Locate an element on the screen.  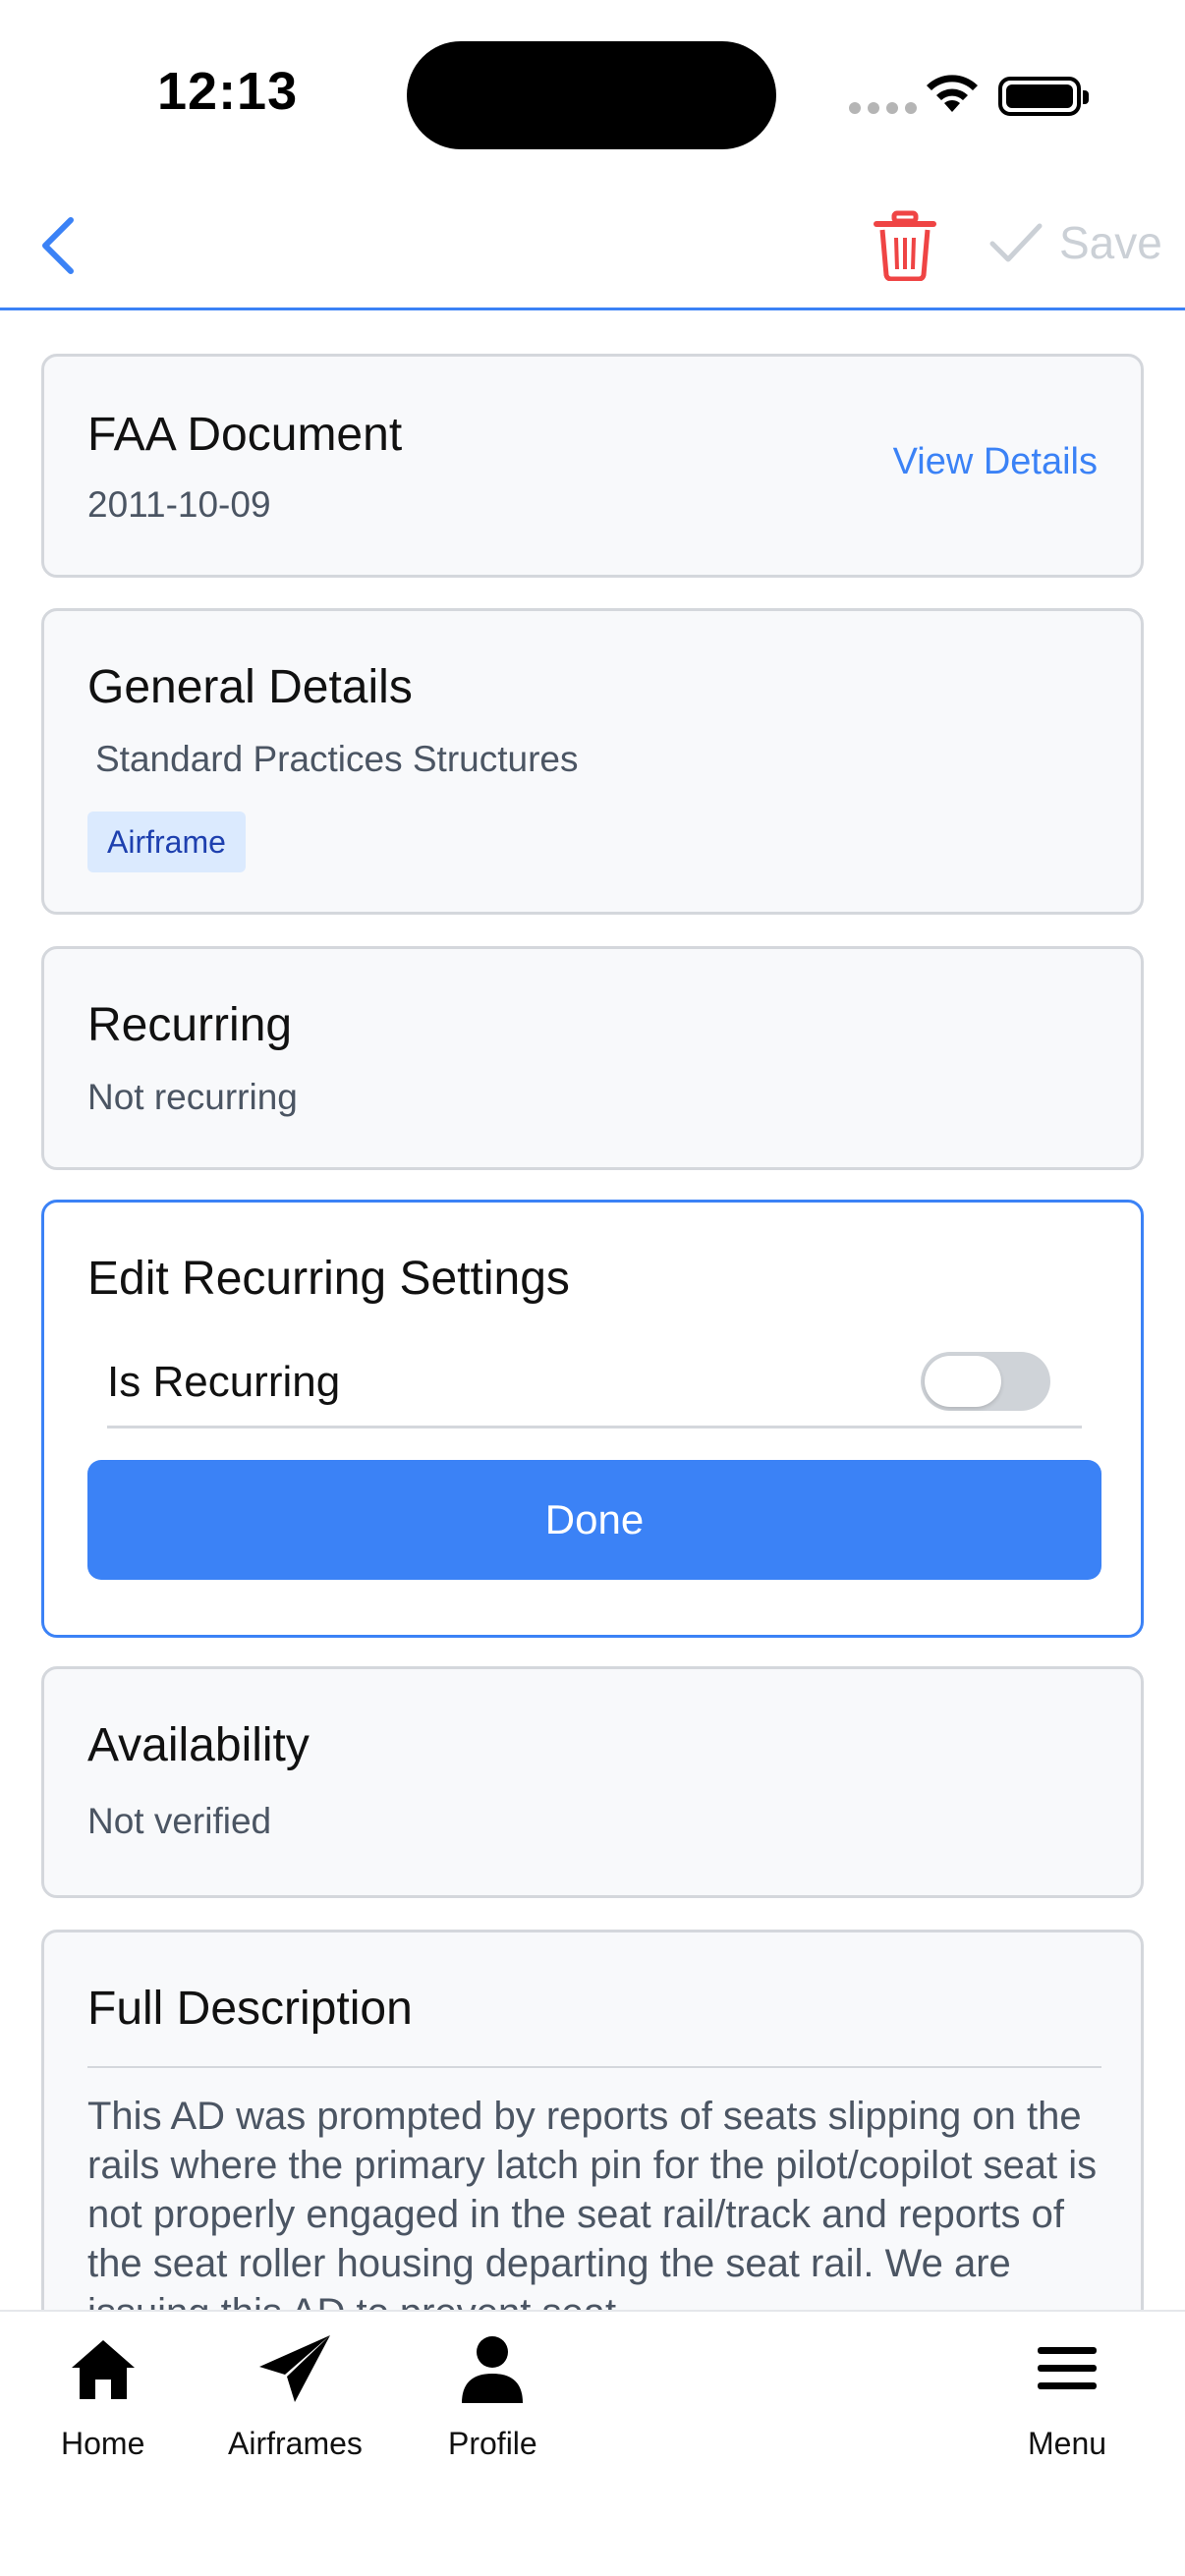
tab-profile: Profile is located at coordinates (493, 2395).